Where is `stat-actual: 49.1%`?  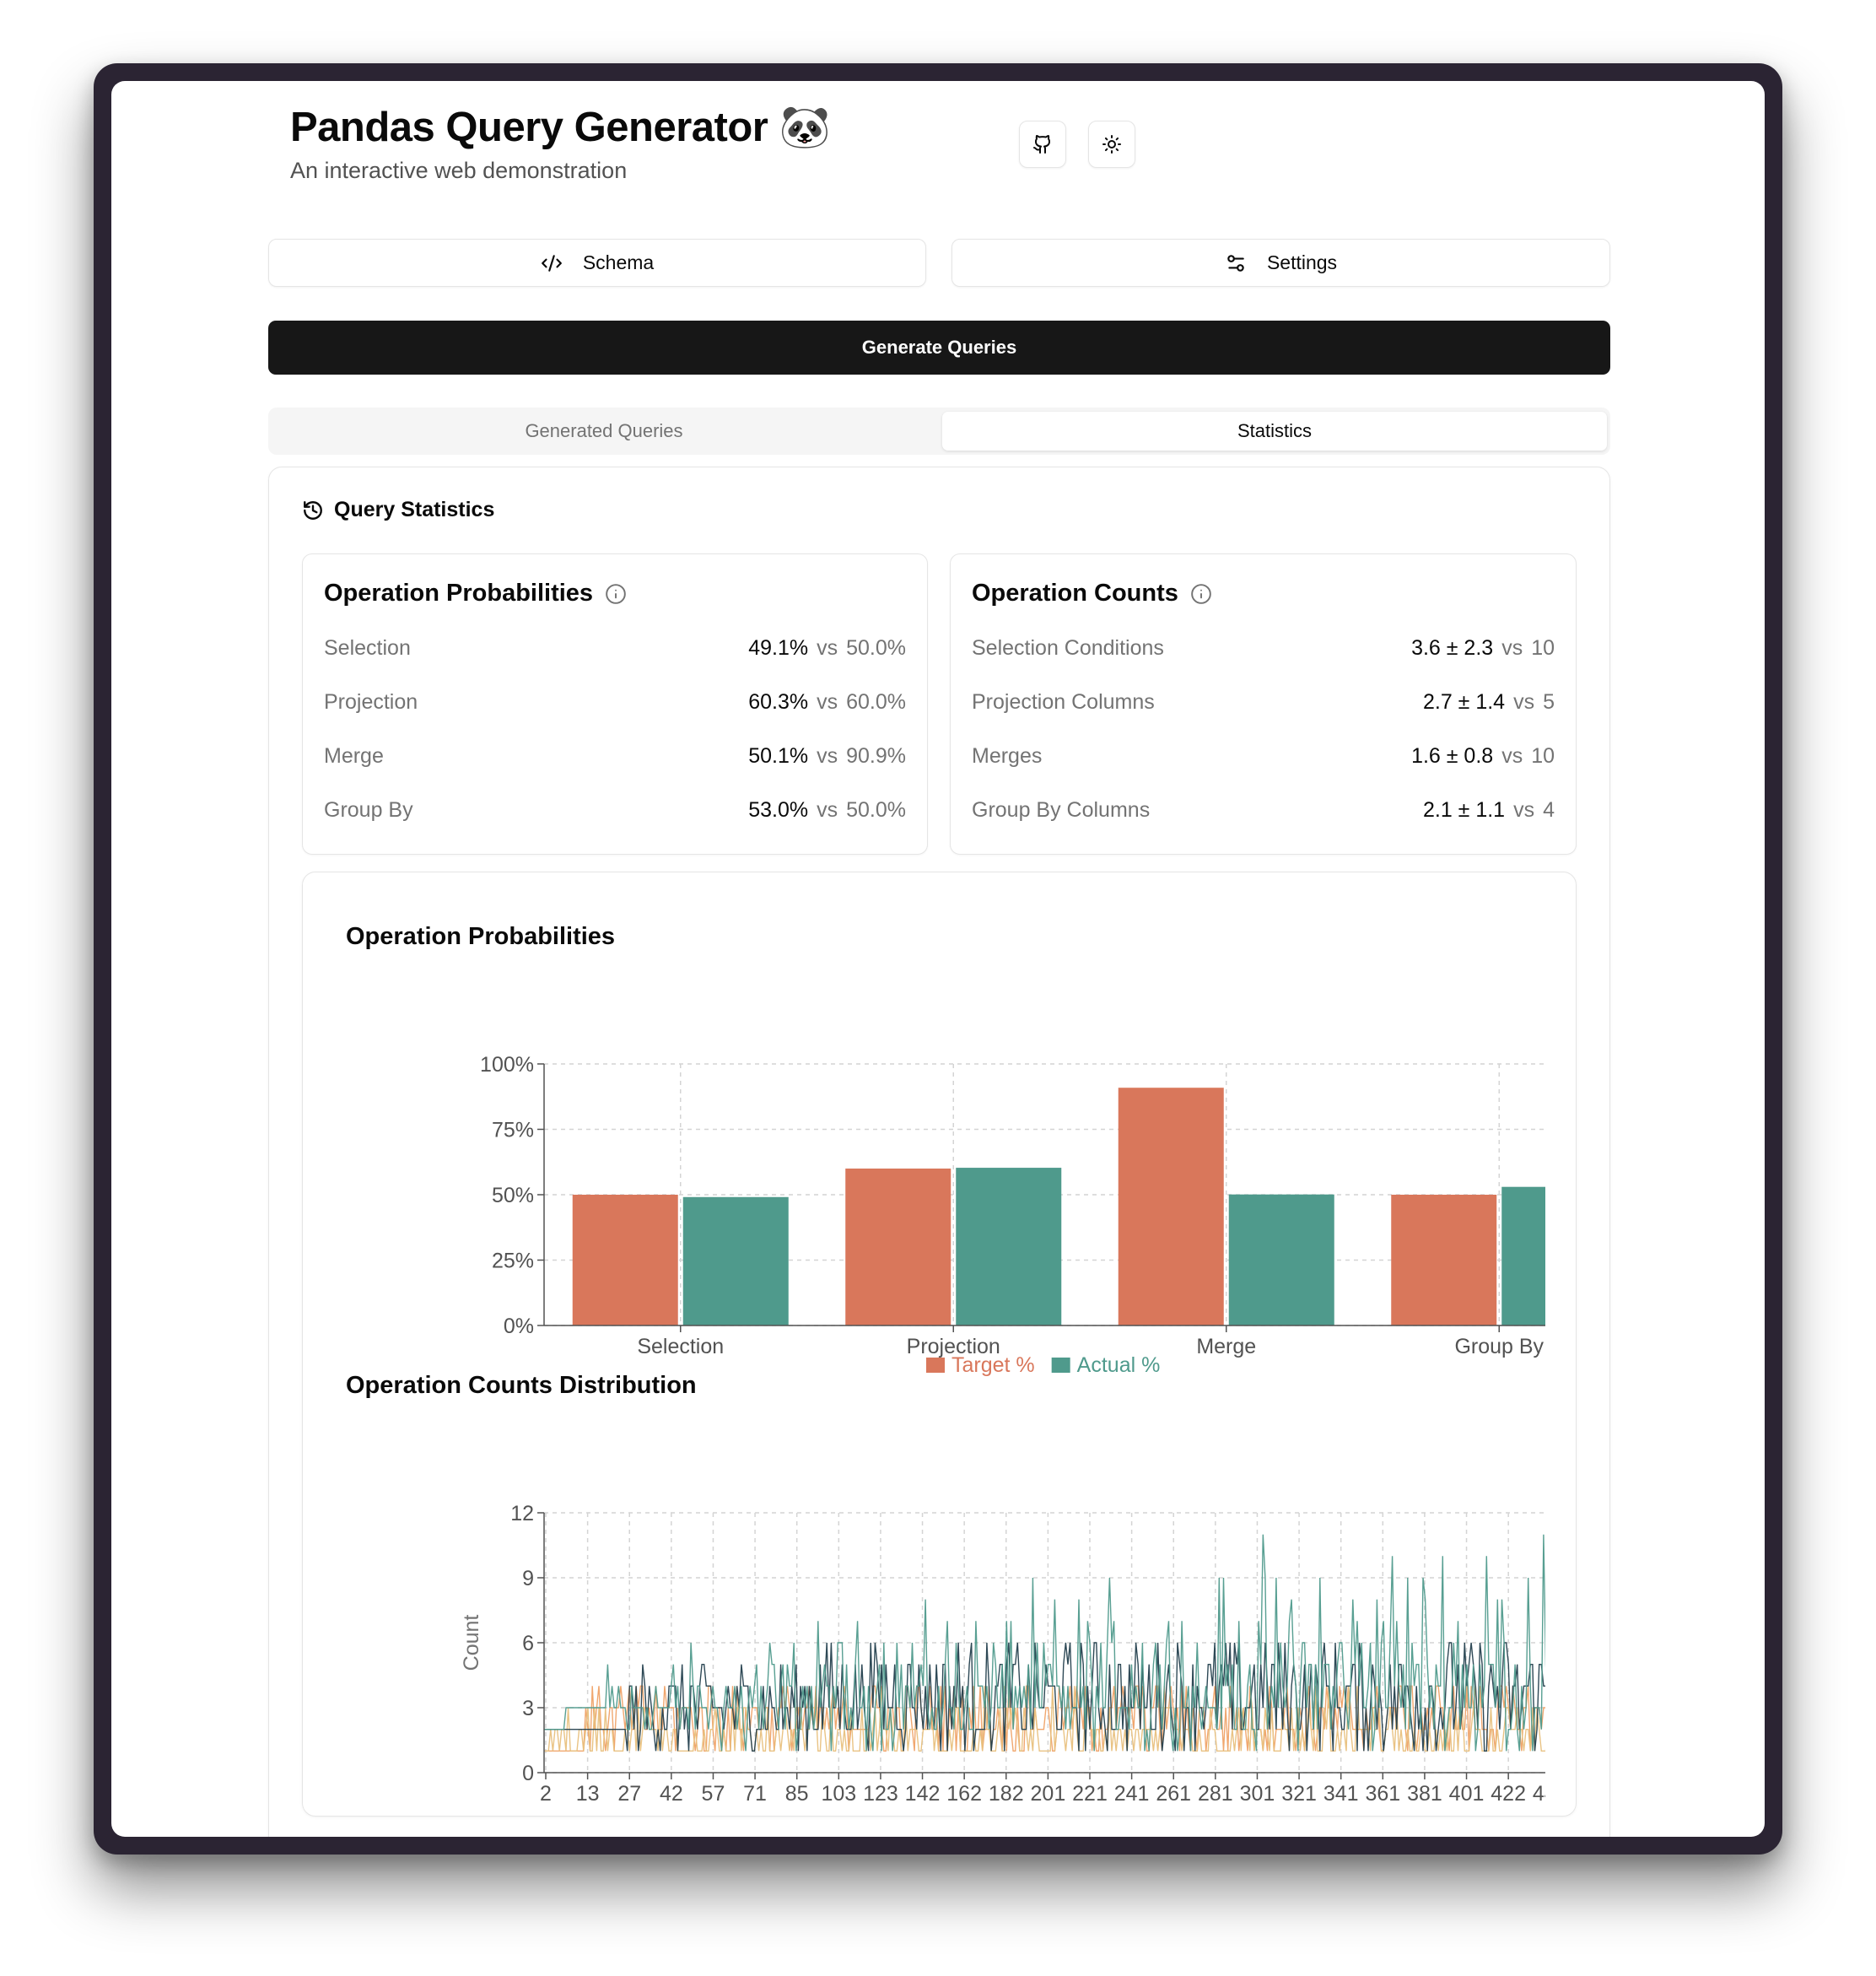
stat-actual: 49.1% is located at coordinates (778, 648).